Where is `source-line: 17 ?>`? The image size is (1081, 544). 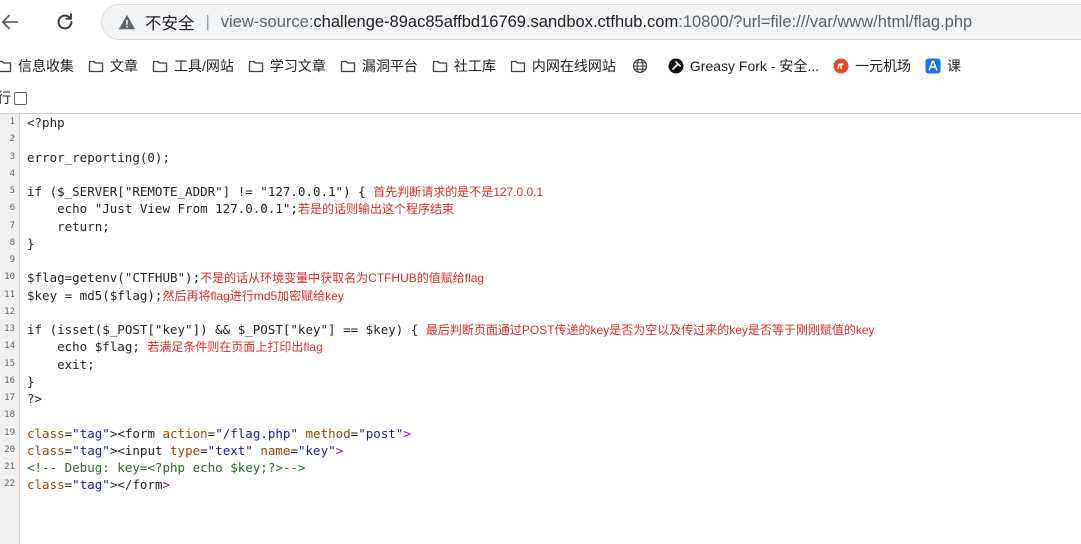 source-line: 17 ?> is located at coordinates (540, 398).